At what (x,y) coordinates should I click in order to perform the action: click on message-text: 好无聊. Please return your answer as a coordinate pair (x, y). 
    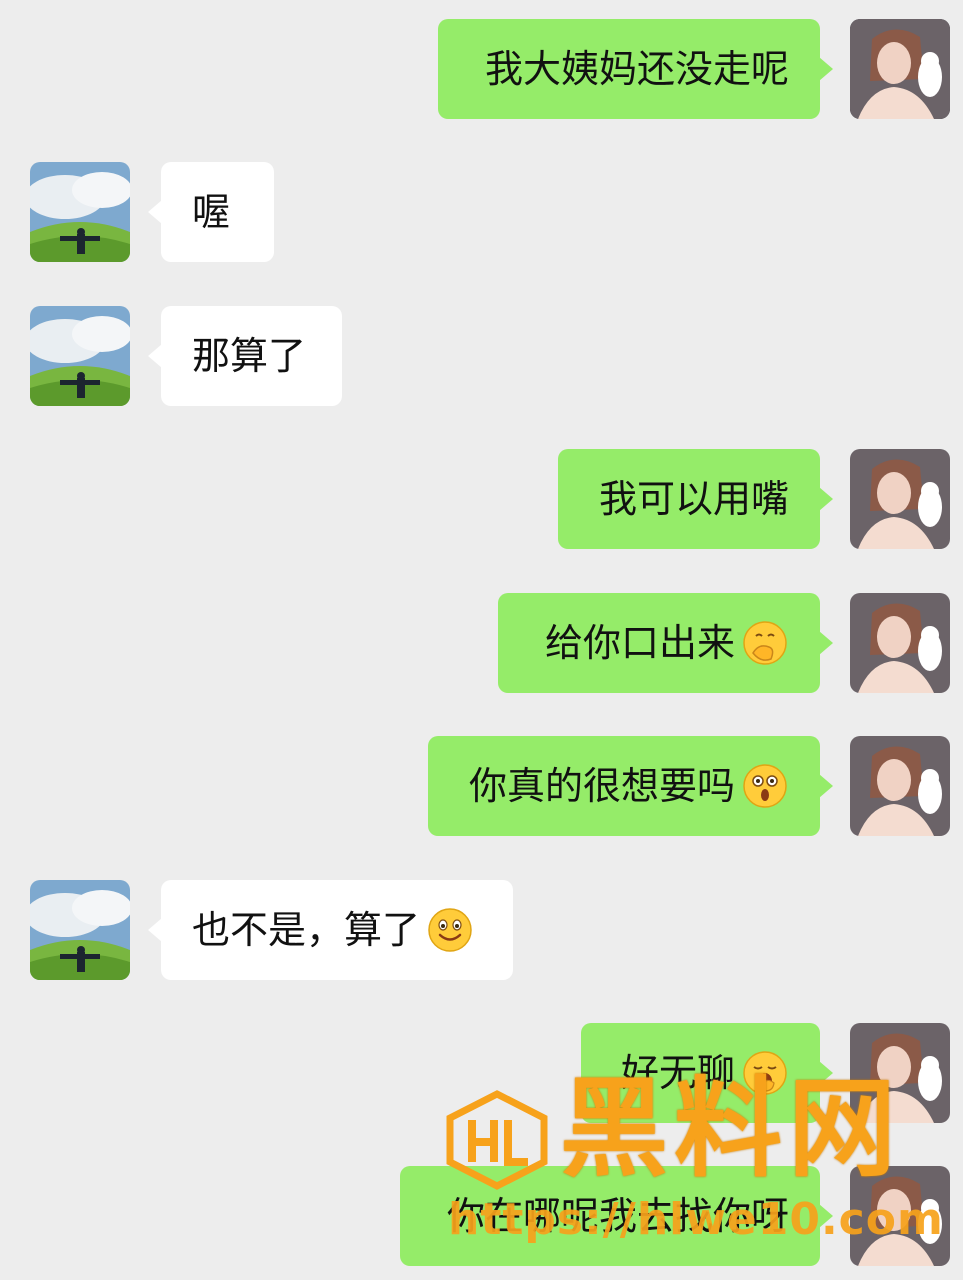
    Looking at the image, I should click on (677, 1073).